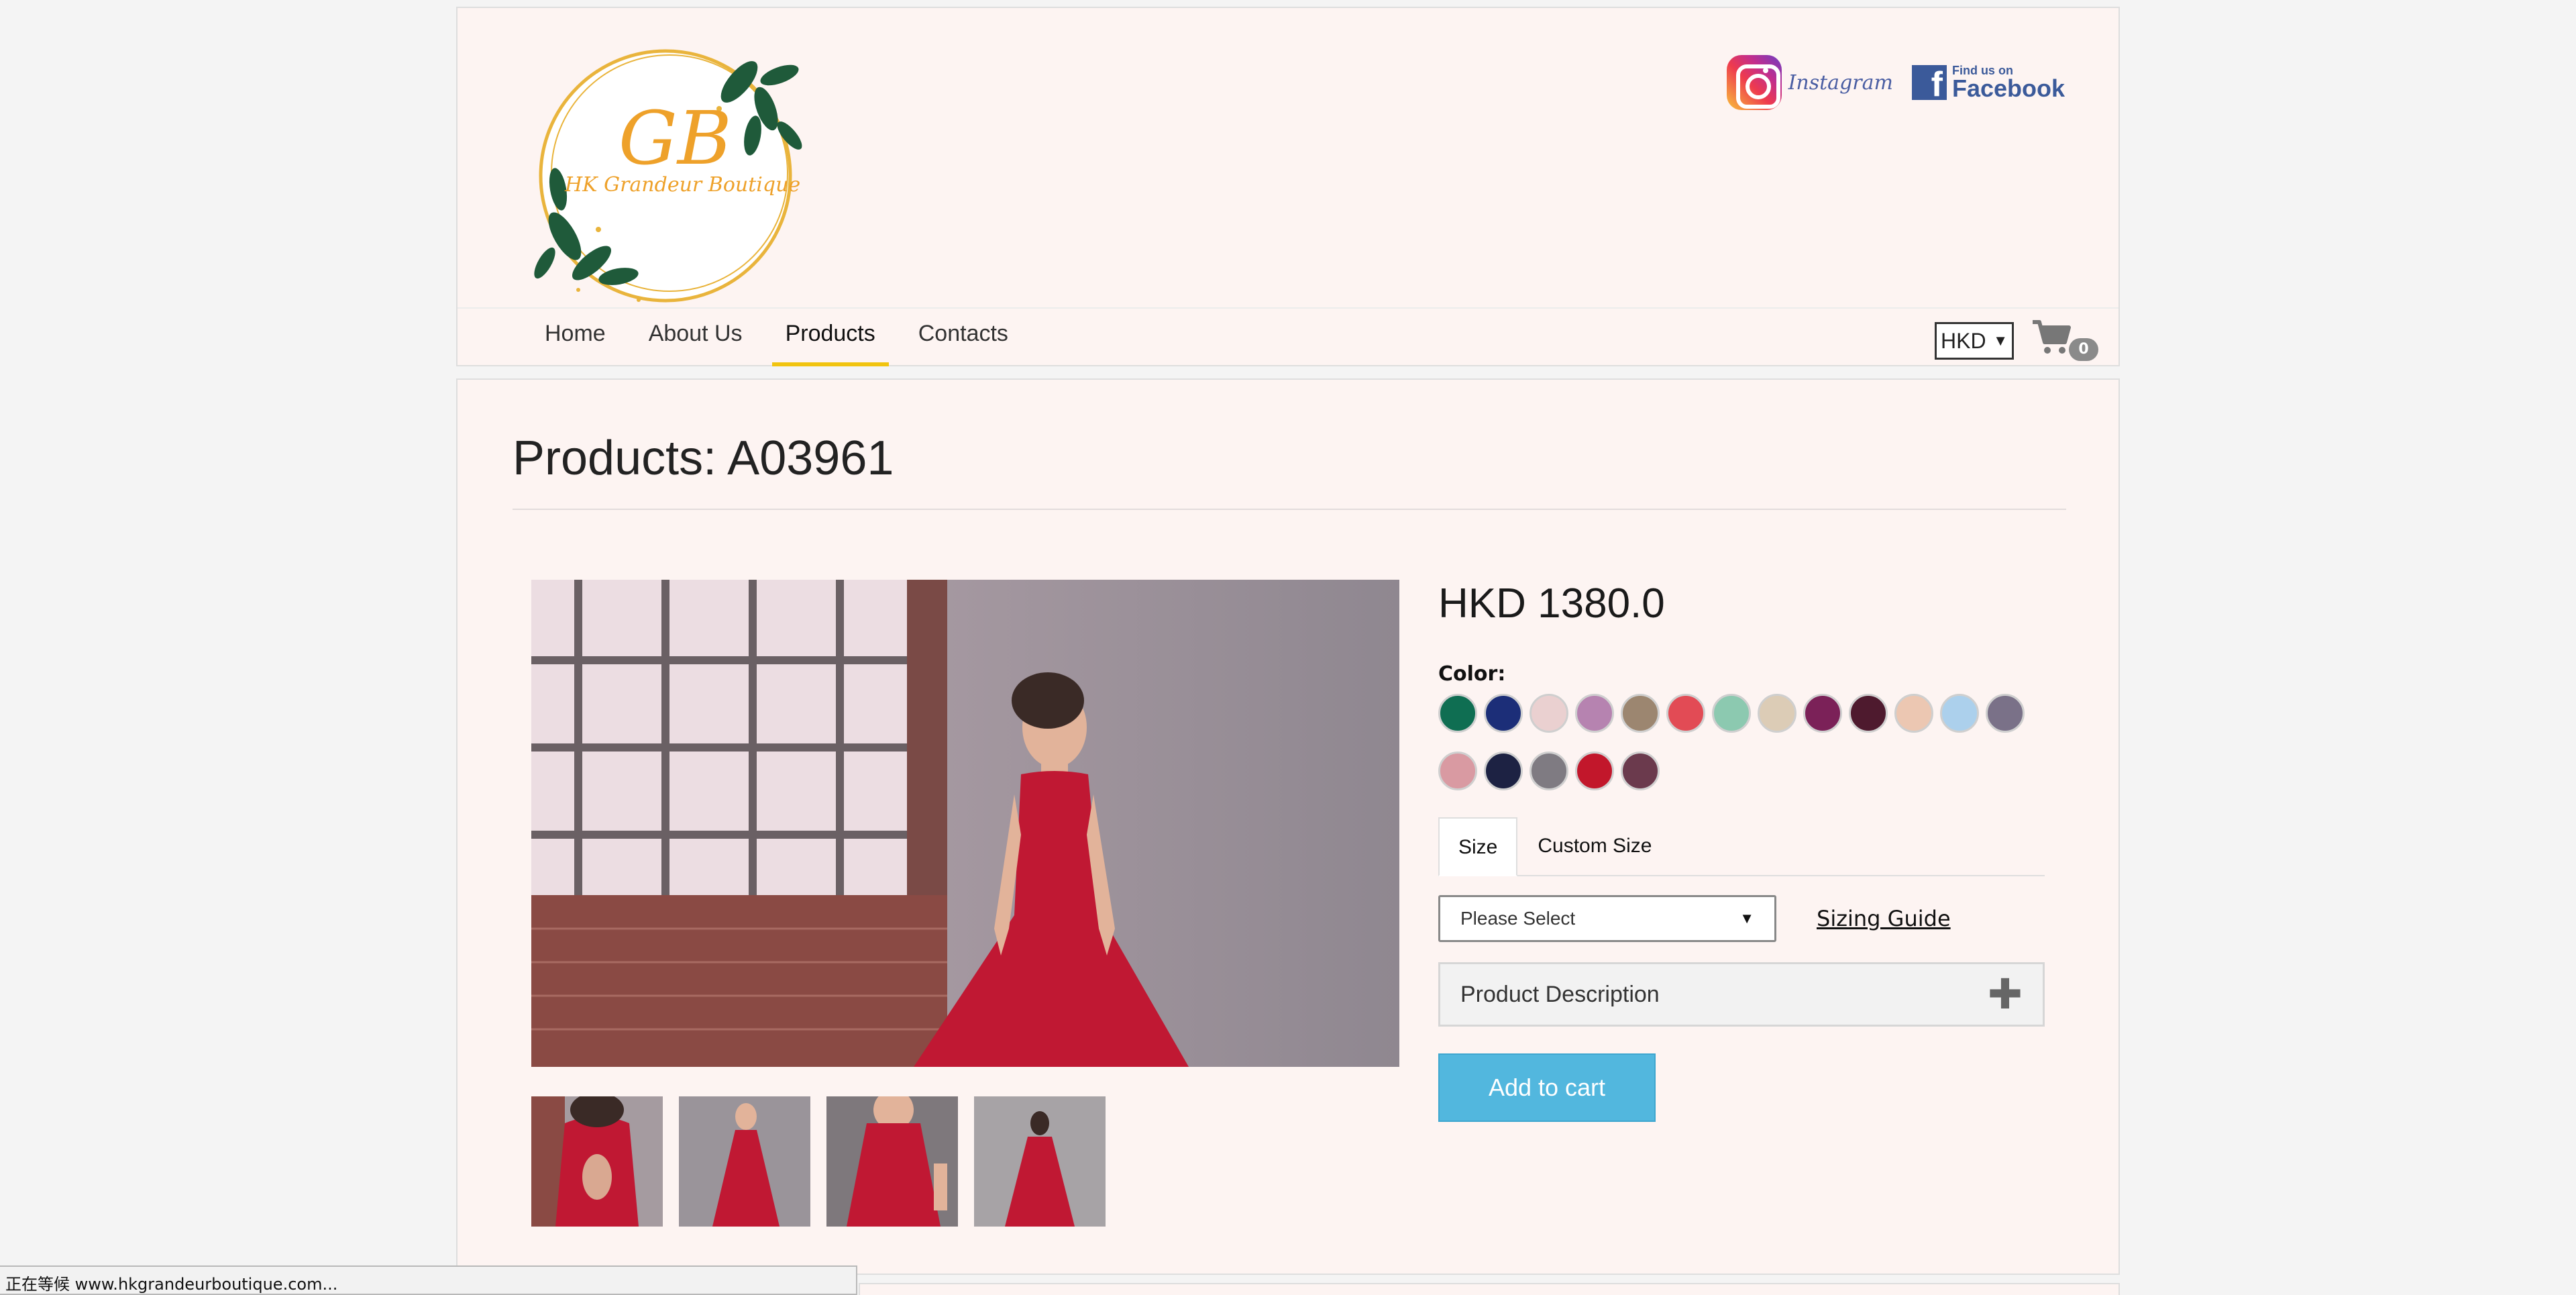 This screenshot has width=2576, height=1295. Describe the element at coordinates (1288, 336) in the screenshot. I see `main-nav: Home About Us Products Contacts HKD ▼ 0` at that location.